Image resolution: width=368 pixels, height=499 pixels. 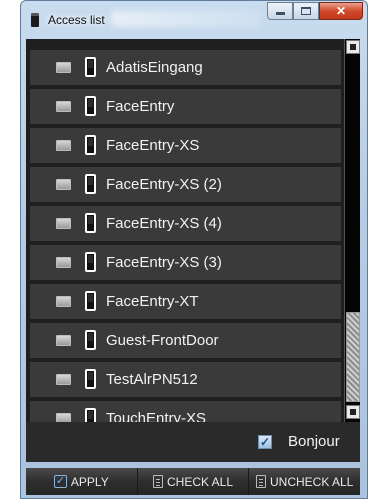 I want to click on title-bar: Access list ✕, so click(x=194, y=20).